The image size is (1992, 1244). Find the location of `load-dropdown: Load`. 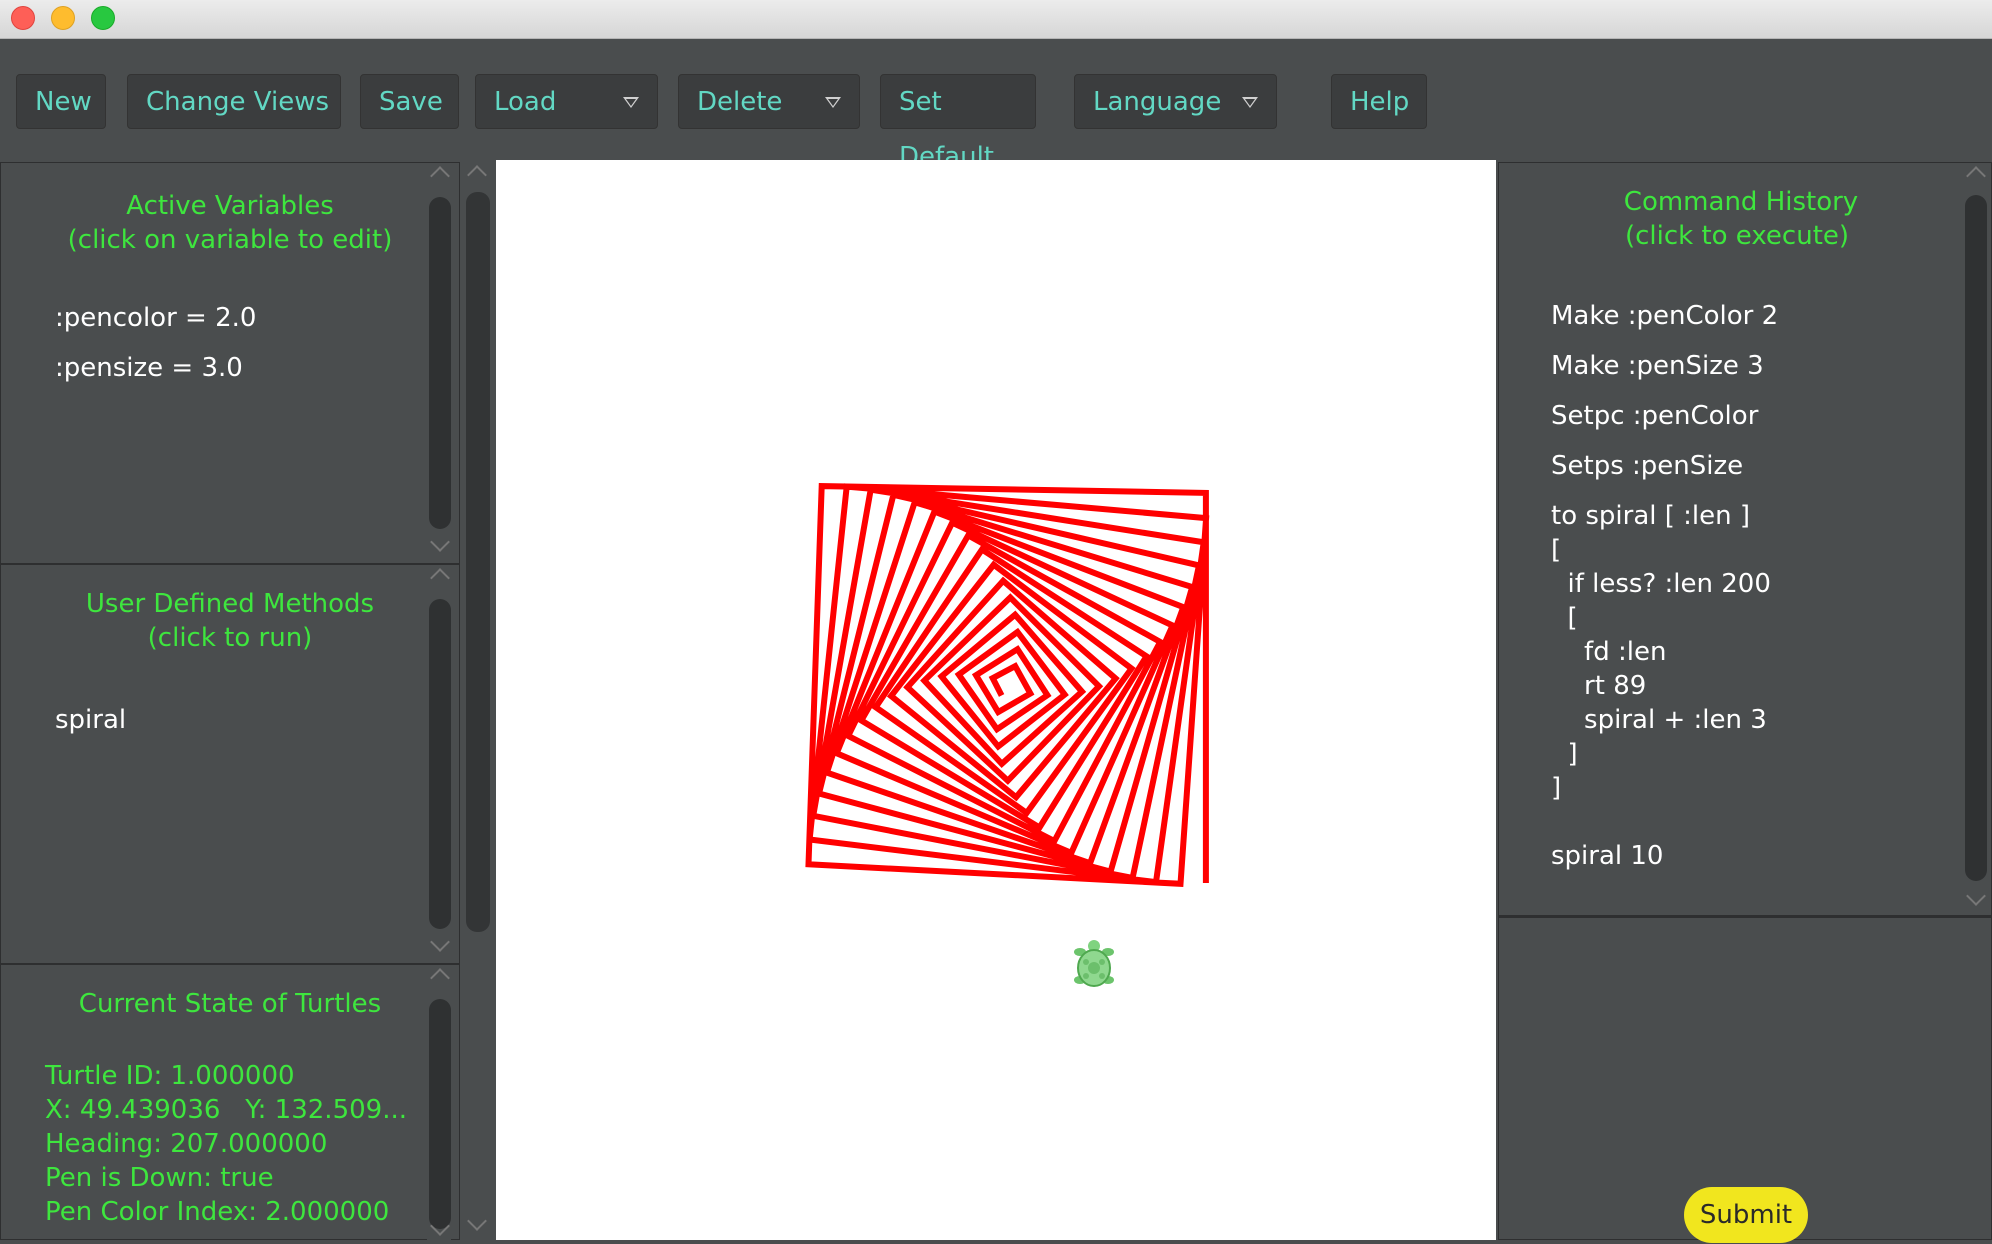

load-dropdown: Load is located at coordinates (566, 101).